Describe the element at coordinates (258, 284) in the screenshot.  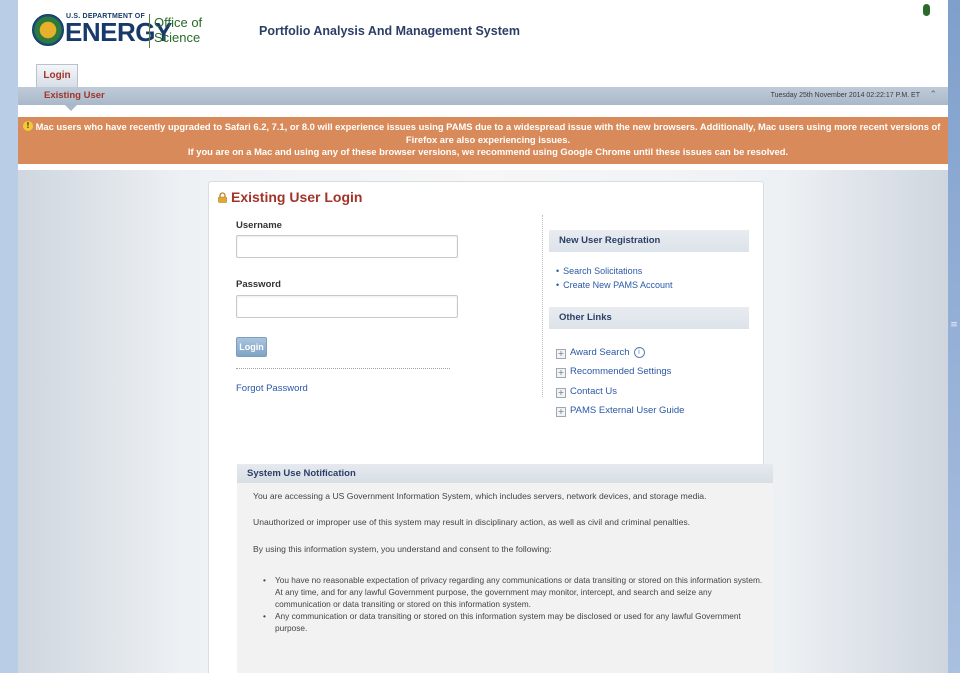
I see `password-label: Password` at that location.